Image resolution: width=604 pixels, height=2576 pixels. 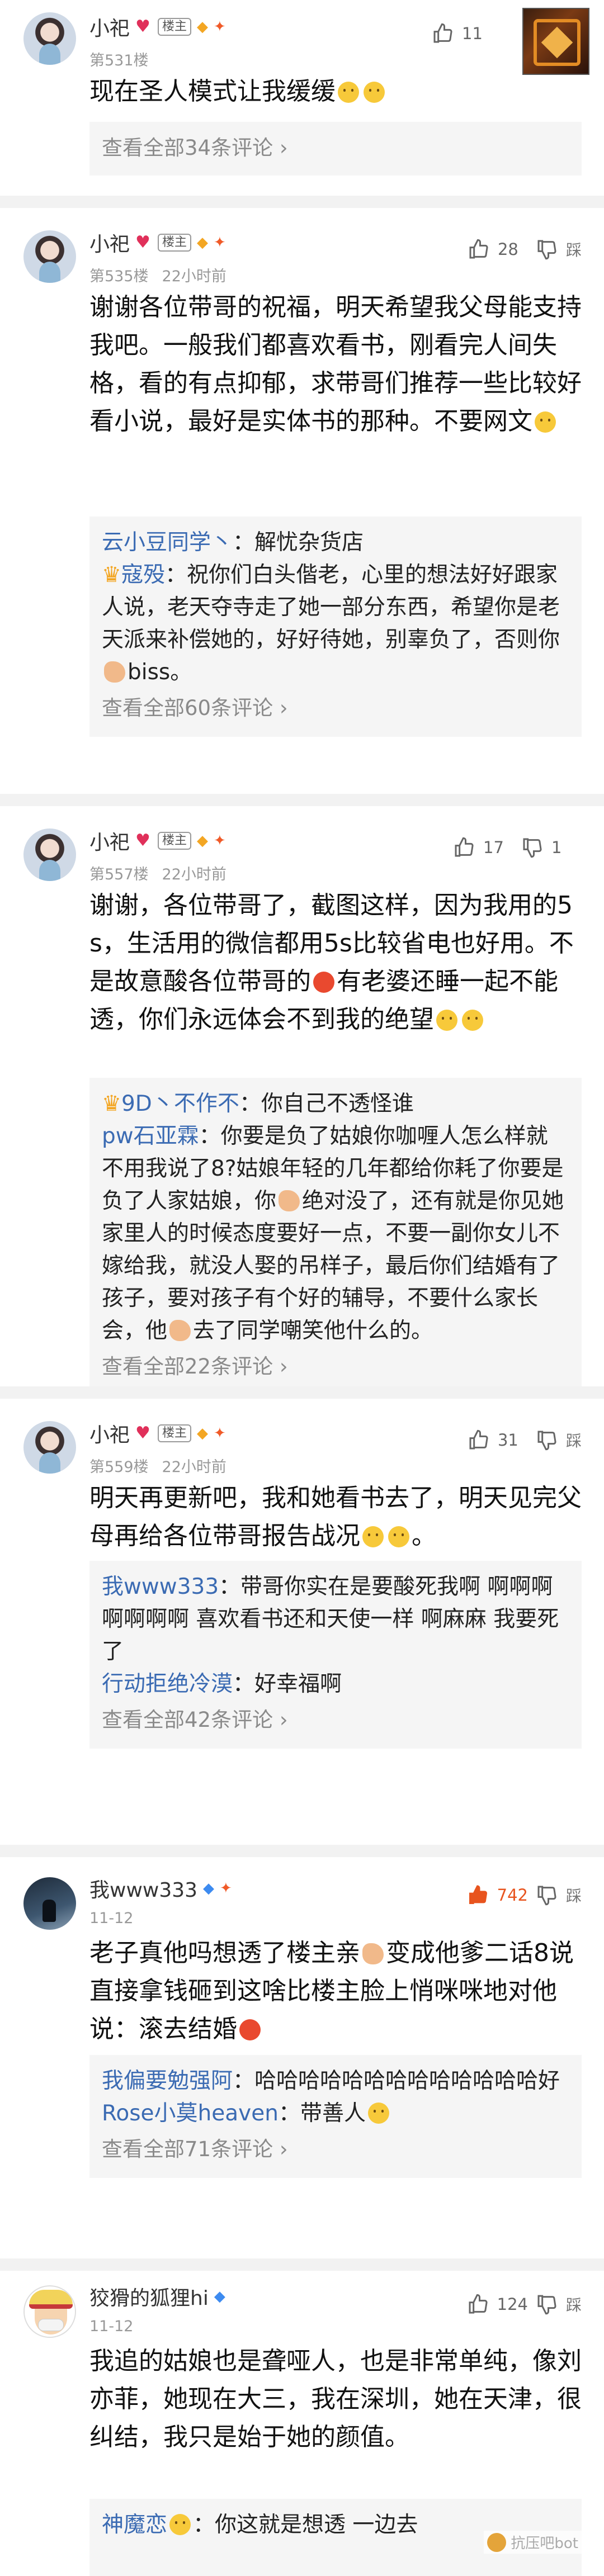 What do you see at coordinates (167, 542) in the screenshot?
I see `reply-username: 云小豆同学丶` at bounding box center [167, 542].